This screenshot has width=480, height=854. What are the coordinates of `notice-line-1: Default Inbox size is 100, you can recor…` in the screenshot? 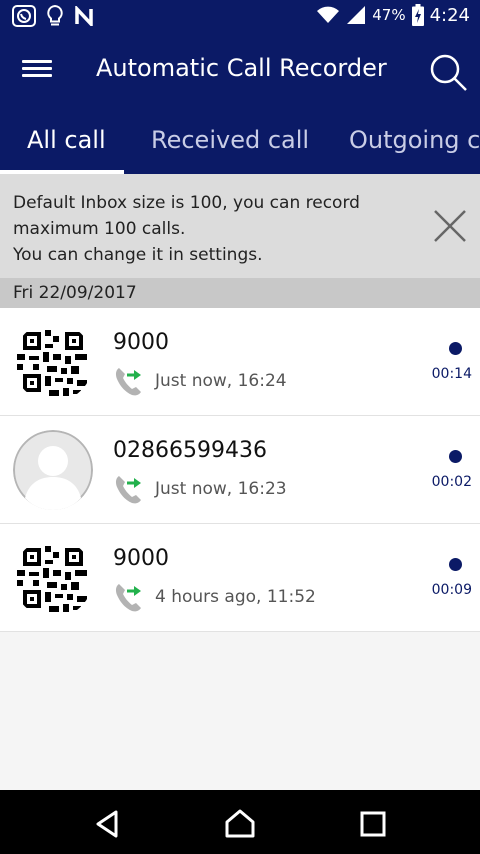 It's located at (186, 216).